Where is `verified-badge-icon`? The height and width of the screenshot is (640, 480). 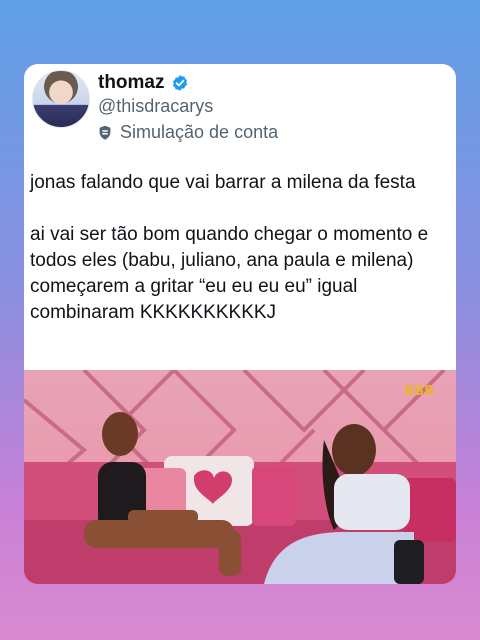
verified-badge-icon is located at coordinates (179, 83).